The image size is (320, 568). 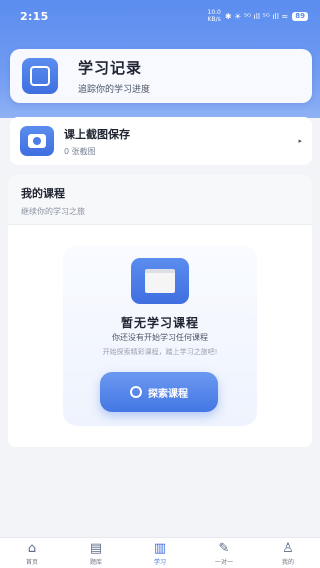 What do you see at coordinates (288, 548) in the screenshot?
I see `user-icon: ♙` at bounding box center [288, 548].